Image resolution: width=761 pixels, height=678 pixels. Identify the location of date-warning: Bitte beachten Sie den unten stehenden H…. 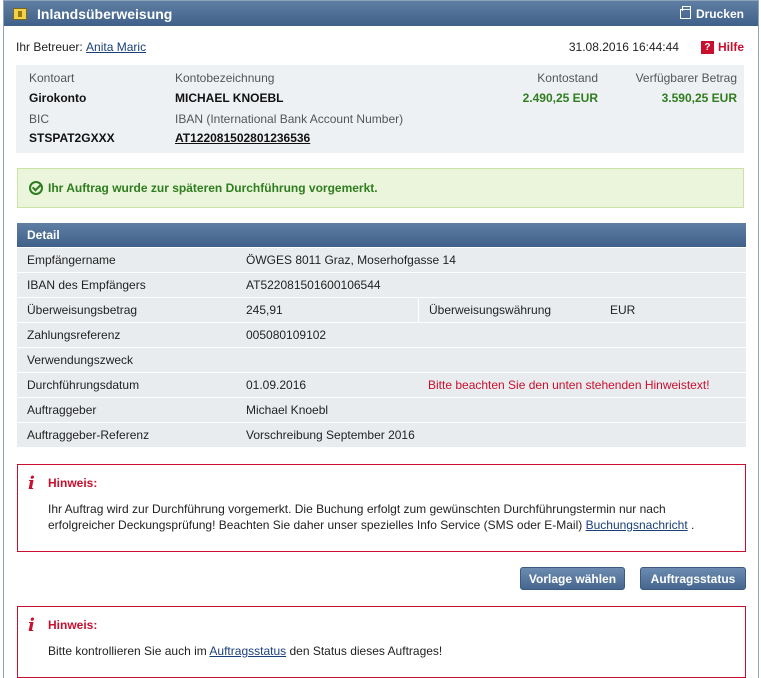
(569, 385).